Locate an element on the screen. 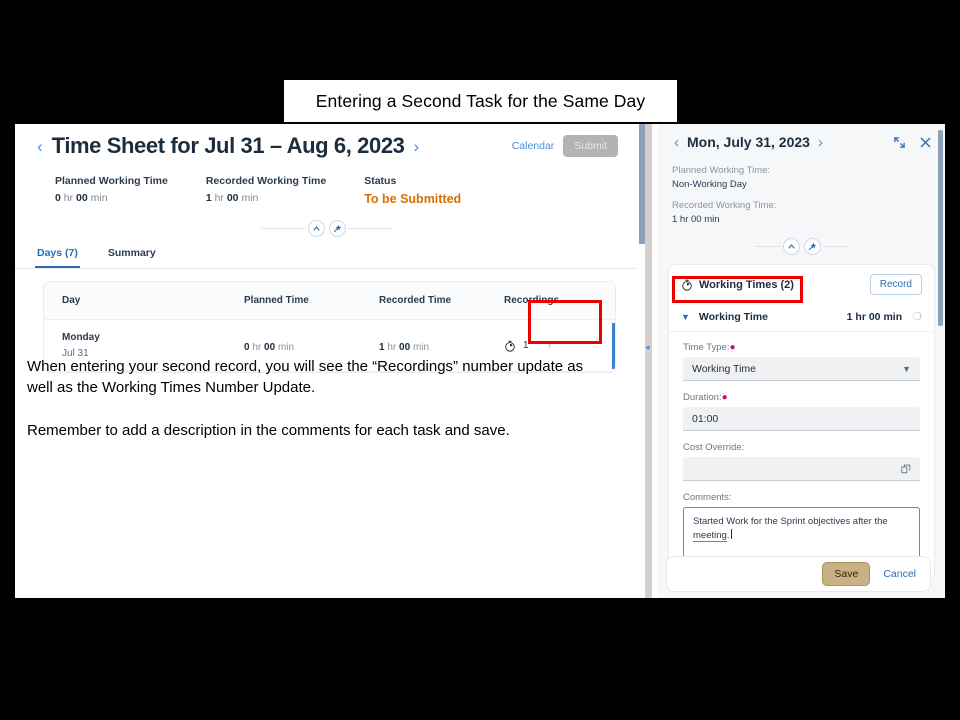 This screenshot has width=960, height=720. delete-entry-icon: ❍ is located at coordinates (917, 316).